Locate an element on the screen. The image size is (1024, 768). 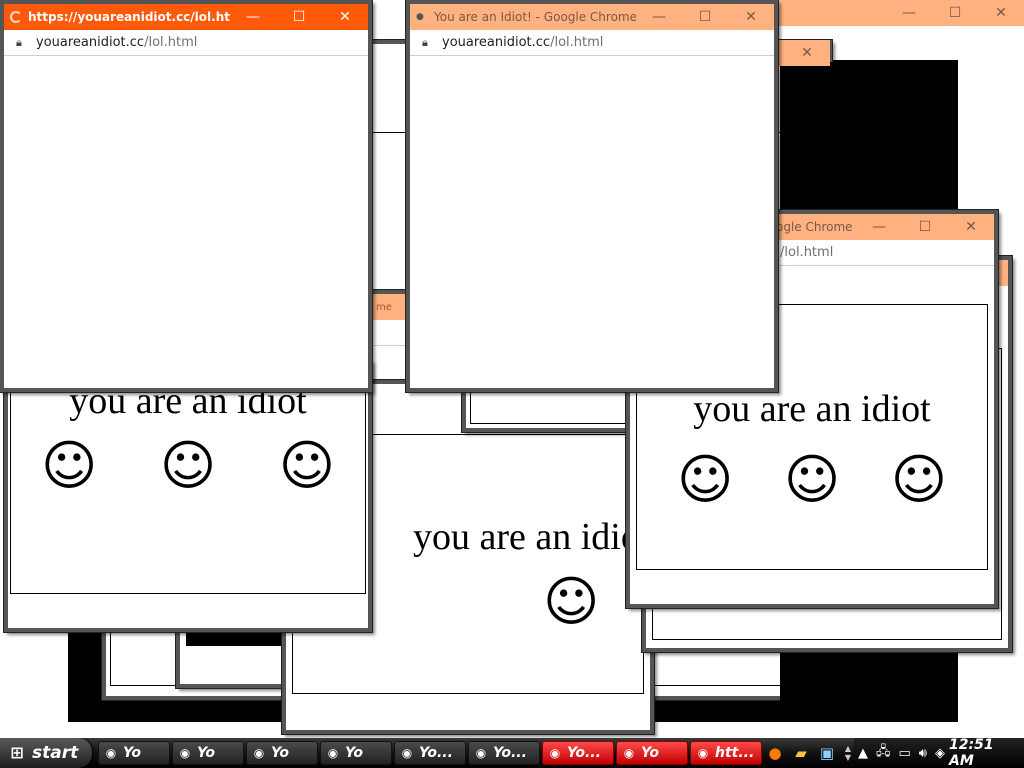
system-tray: ▲ 🖧︎ ▭ 🔊︎ ◈ 12:51 AM is located at coordinates (939, 753).